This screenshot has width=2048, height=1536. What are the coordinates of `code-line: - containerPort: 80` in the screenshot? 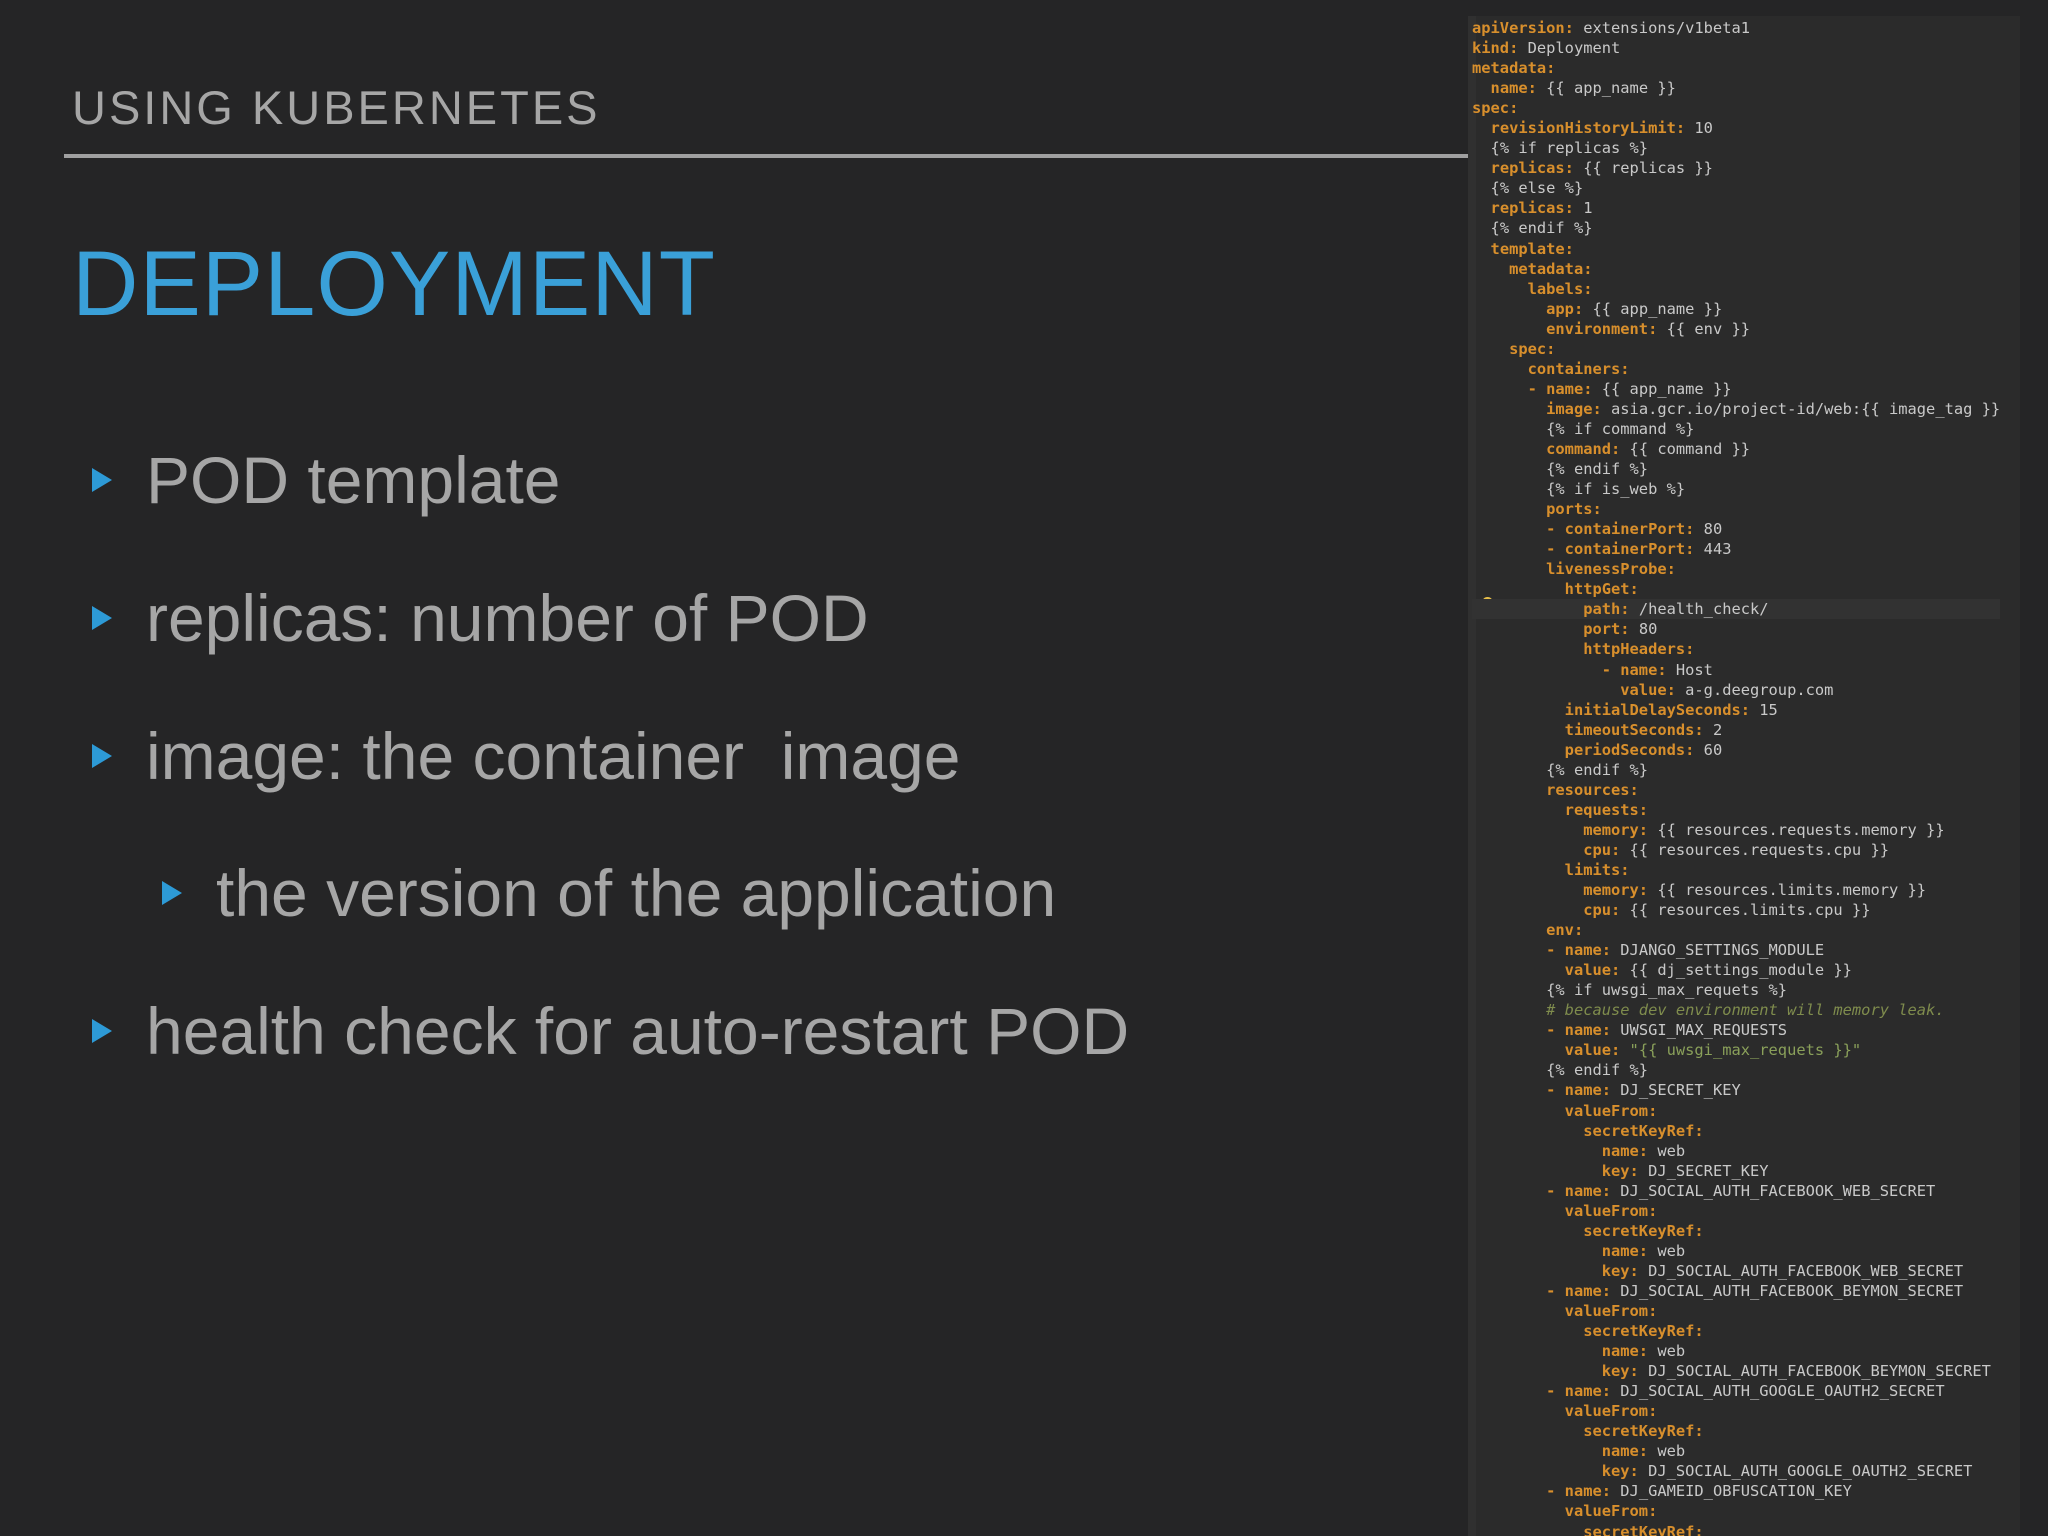 It's located at (1736, 529).